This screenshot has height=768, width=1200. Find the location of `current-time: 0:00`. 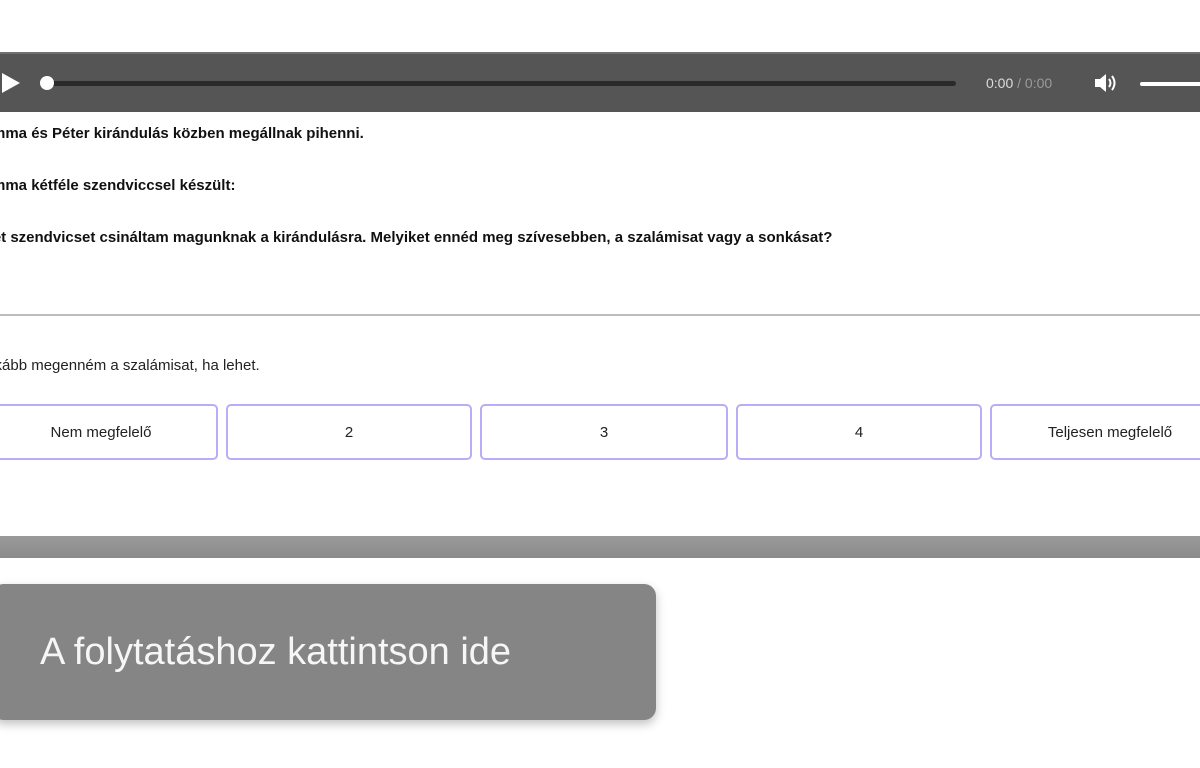

current-time: 0:00 is located at coordinates (1000, 83).